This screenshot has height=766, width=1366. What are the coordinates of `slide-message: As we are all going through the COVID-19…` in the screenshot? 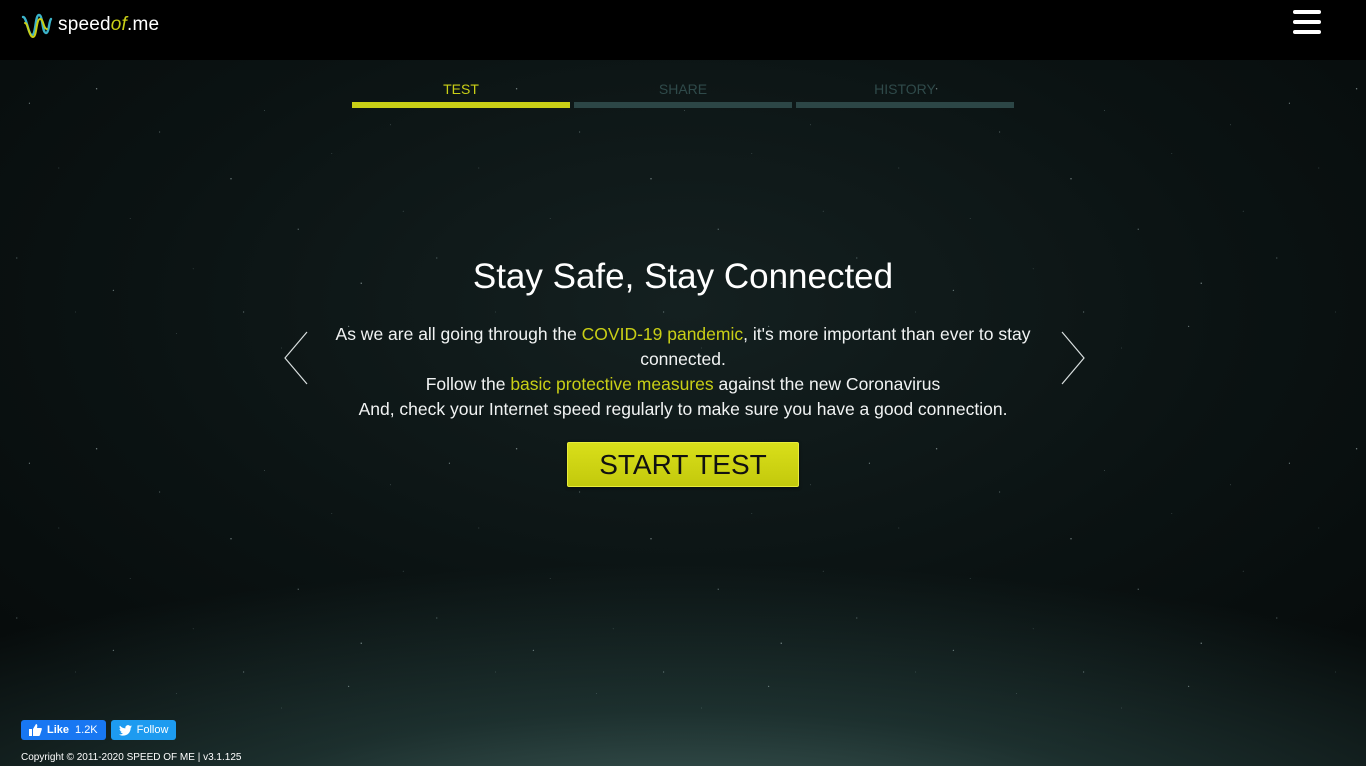 It's located at (683, 372).